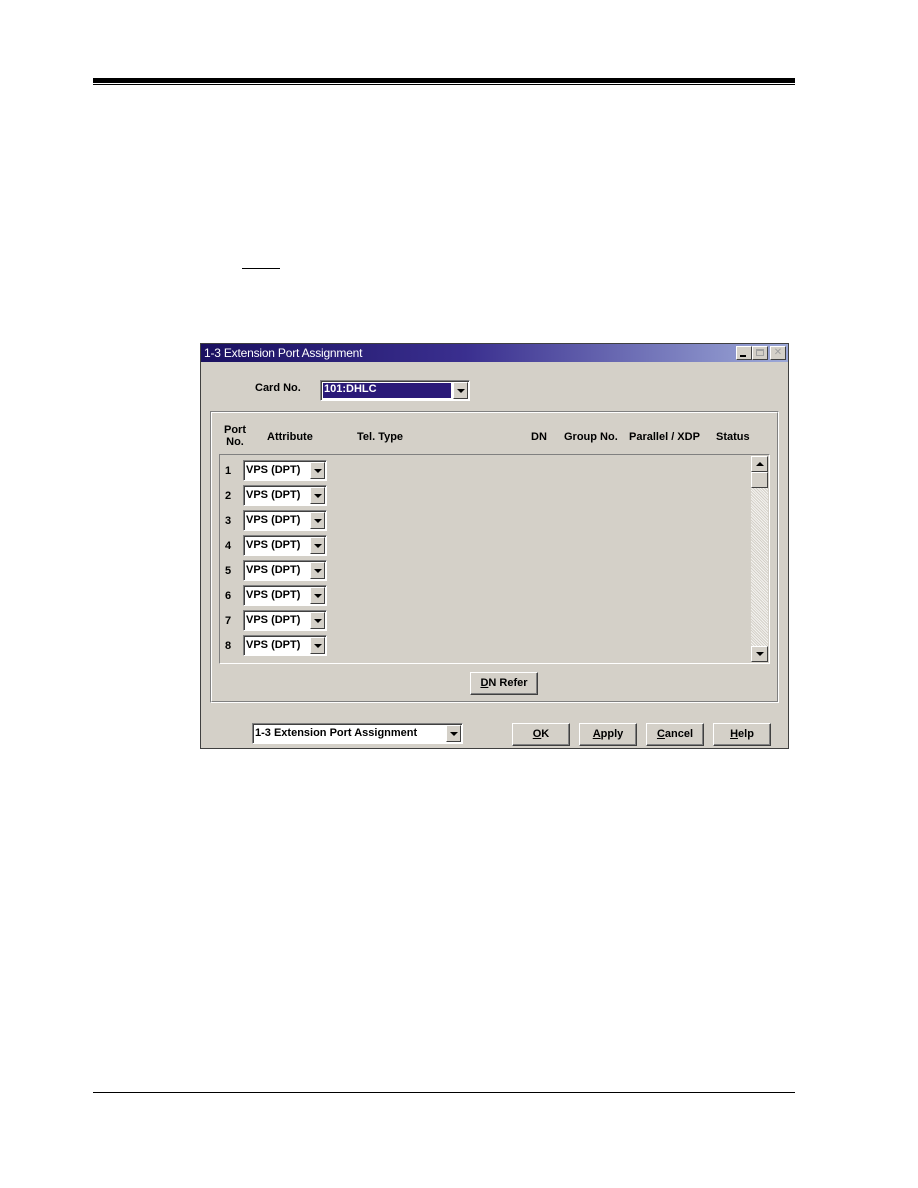  Describe the element at coordinates (235, 442) in the screenshot. I see `port-header-line2: No.` at that location.